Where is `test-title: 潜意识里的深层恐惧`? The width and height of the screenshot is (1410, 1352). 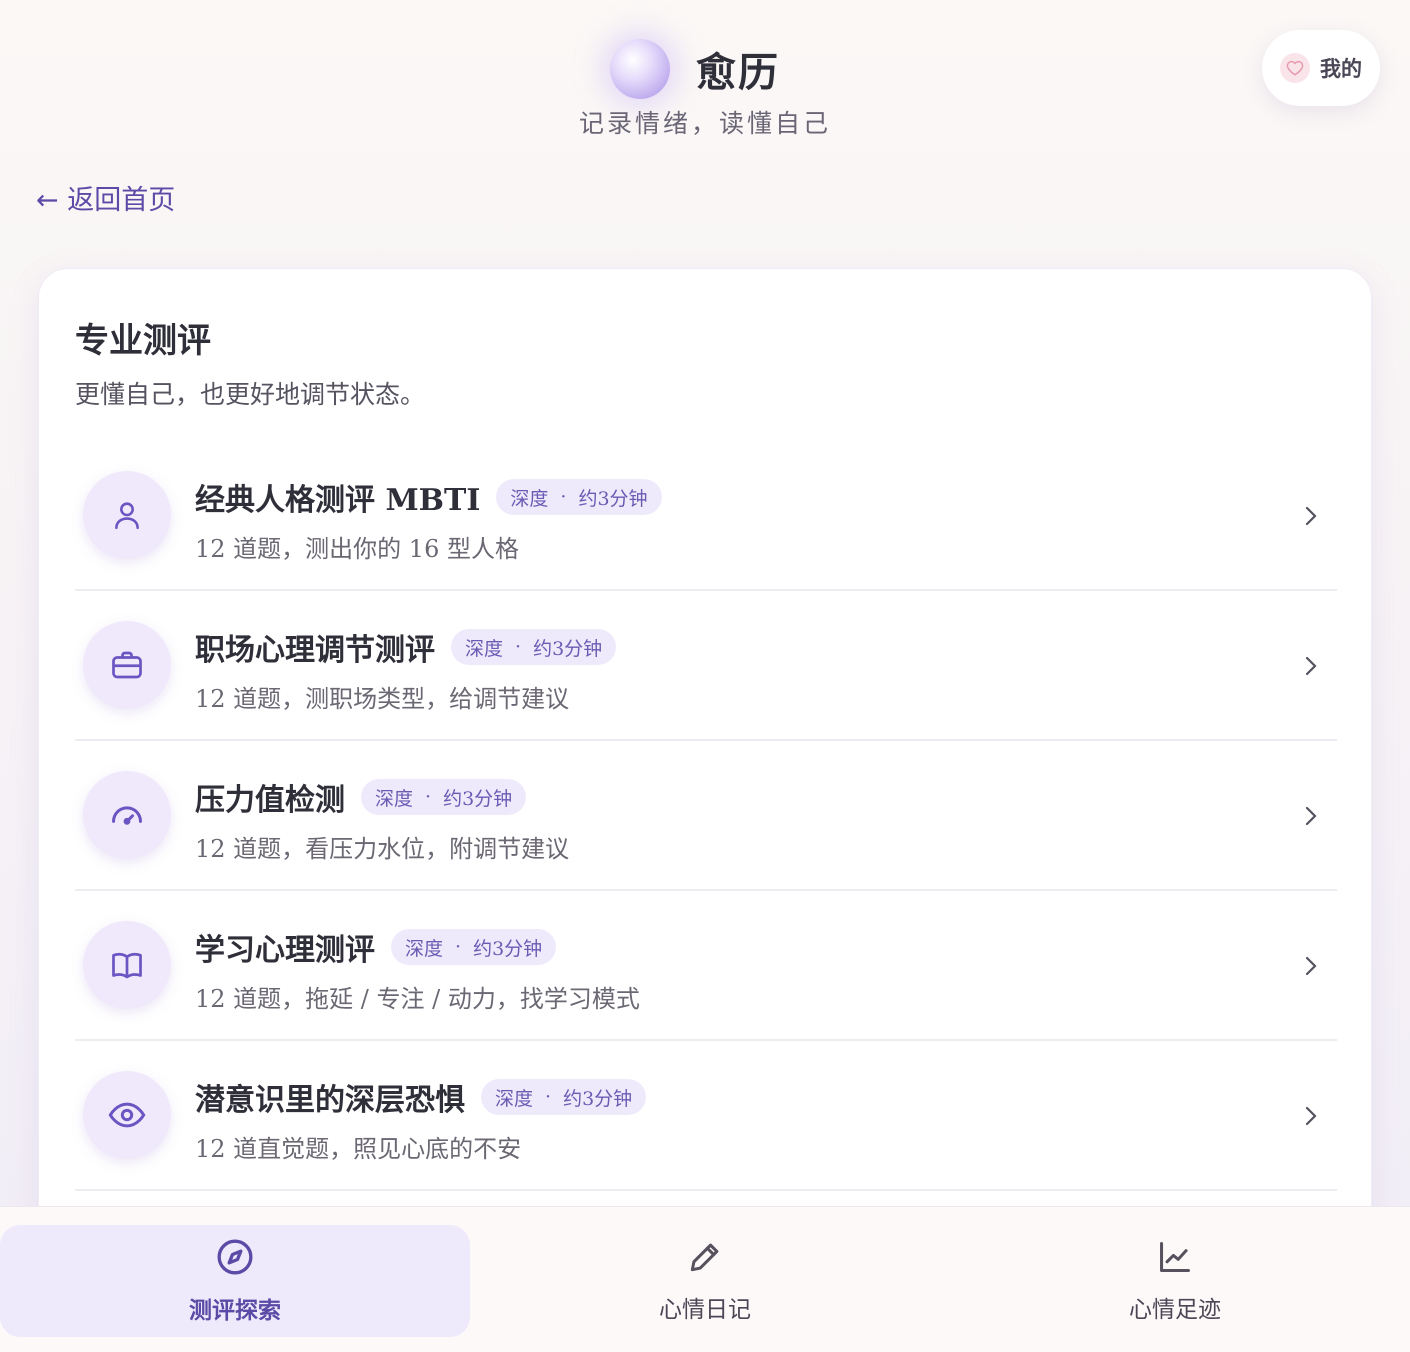
test-title: 潜意识里的深层恐惧 is located at coordinates (330, 1100).